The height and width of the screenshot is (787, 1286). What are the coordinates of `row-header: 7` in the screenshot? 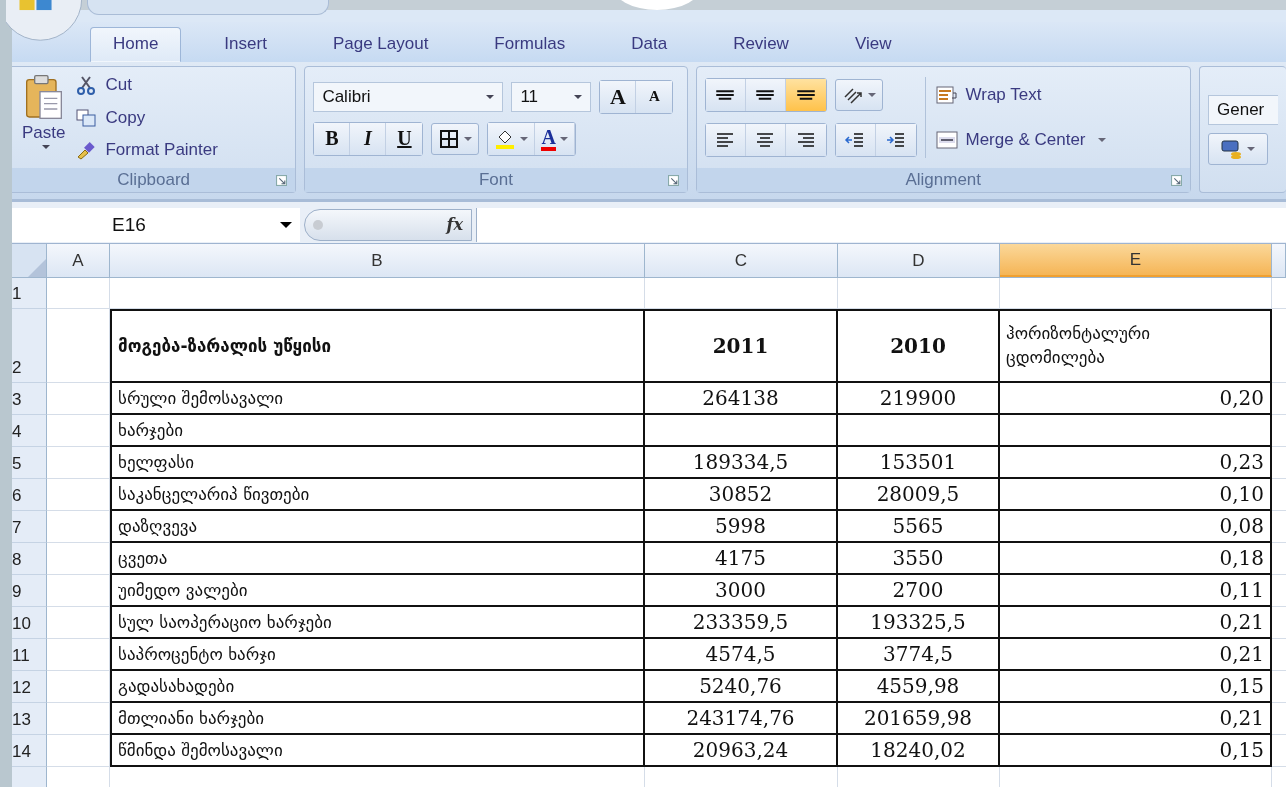 It's located at (29, 527).